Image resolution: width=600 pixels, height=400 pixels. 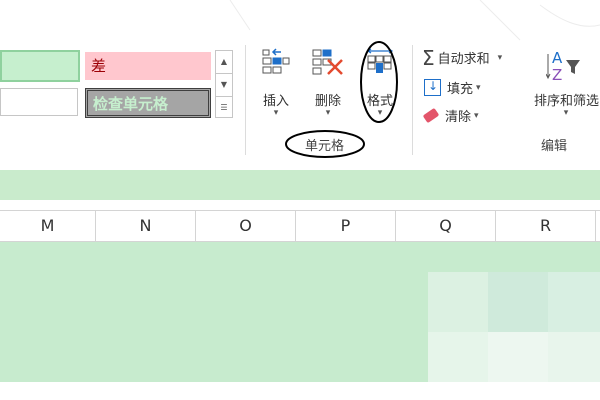 I want to click on style-check-label: 检查单元格, so click(x=131, y=104).